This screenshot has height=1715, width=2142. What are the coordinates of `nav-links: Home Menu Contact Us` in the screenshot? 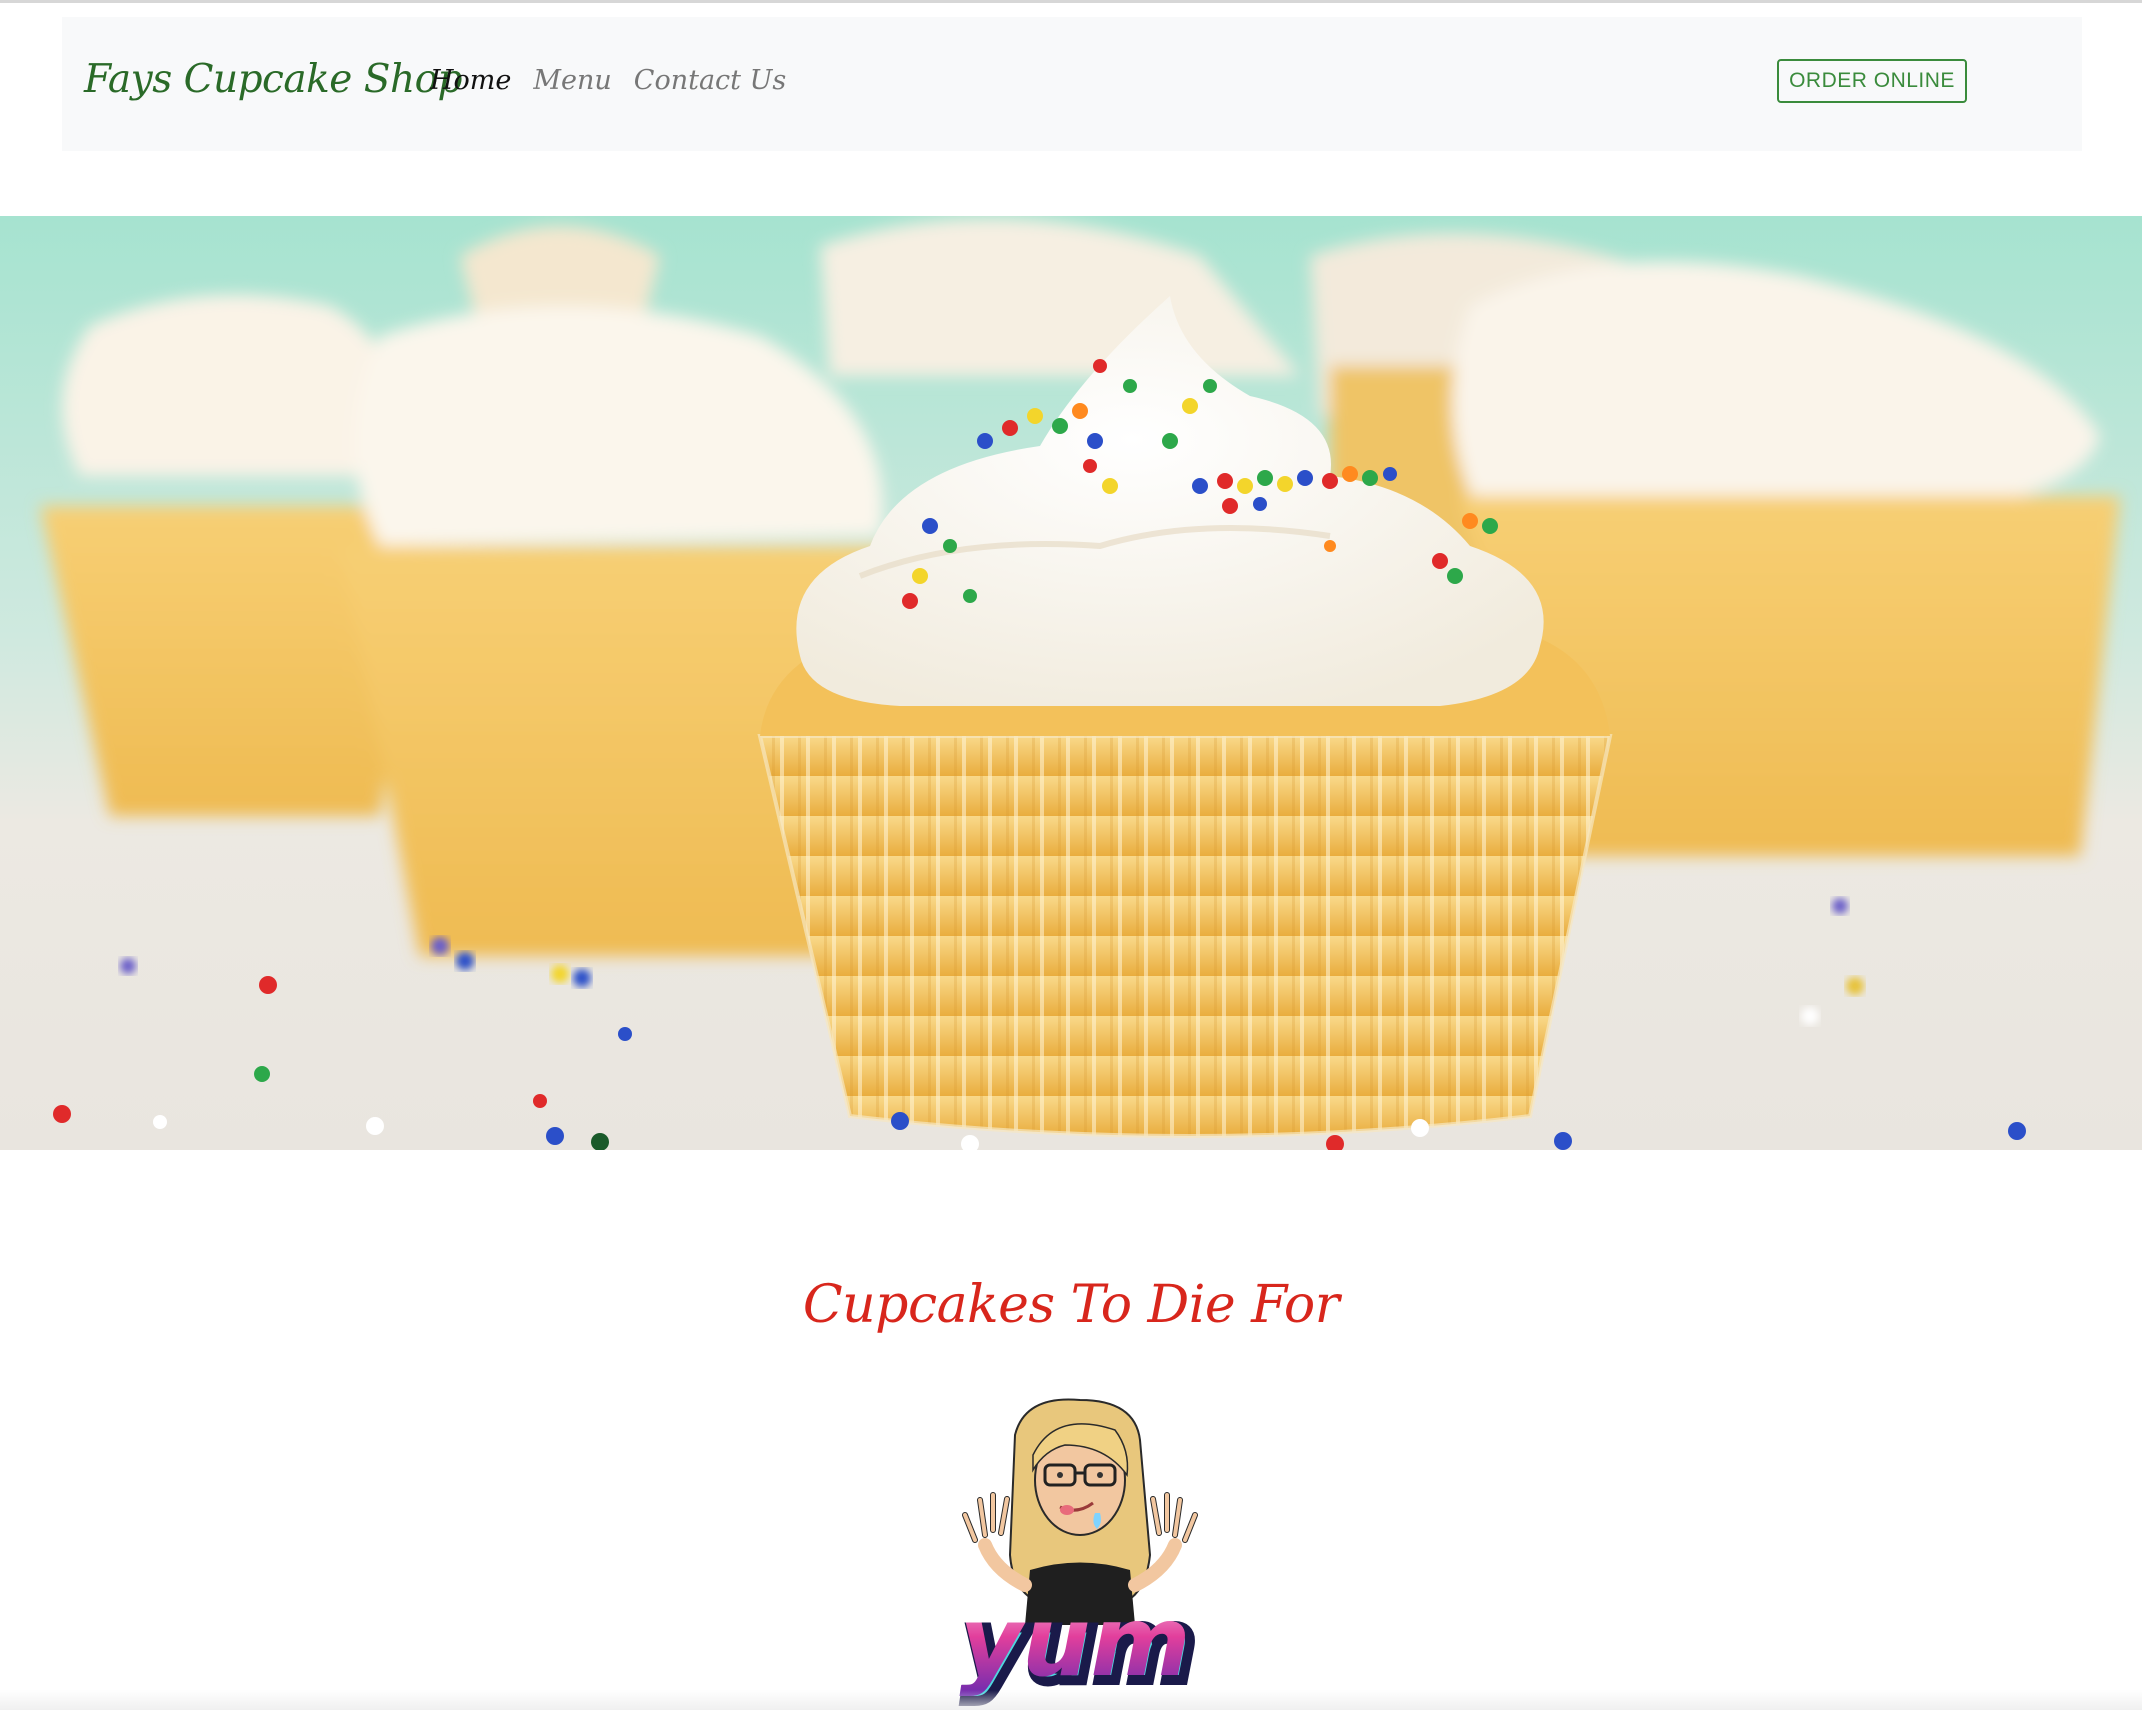 It's located at (608, 80).